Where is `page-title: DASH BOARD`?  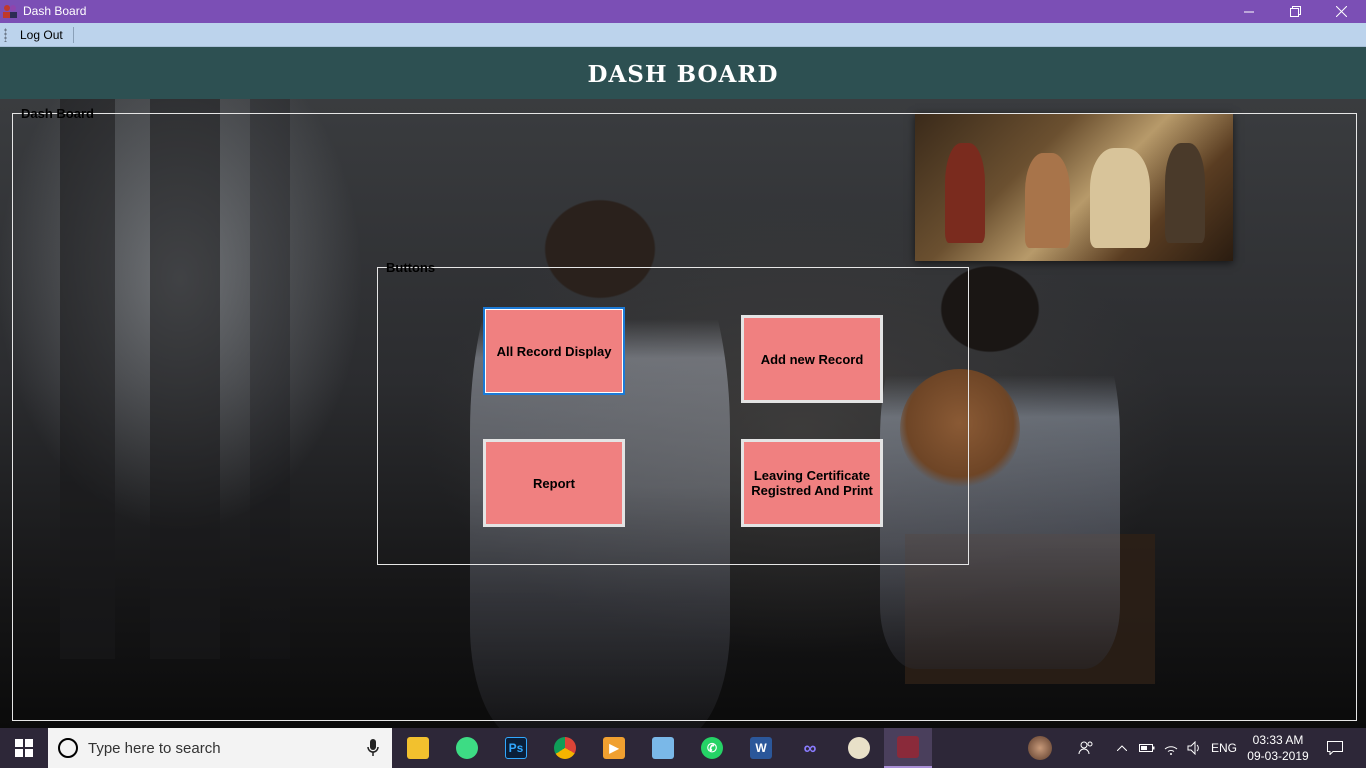 page-title: DASH BOARD is located at coordinates (683, 74).